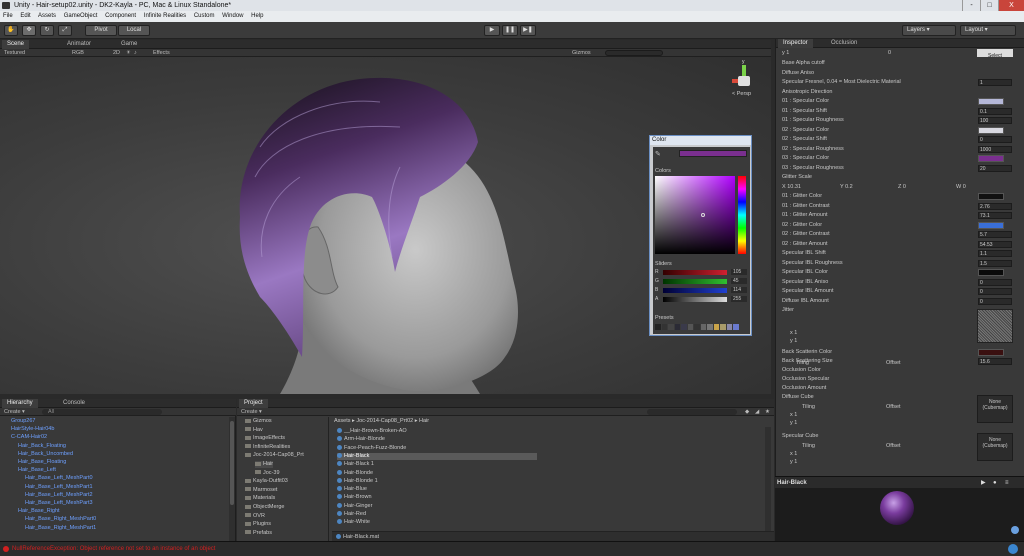 This screenshot has height=556, width=1024. Describe the element at coordinates (961, 187) in the screenshot. I see `vector-component-field: W 0` at that location.